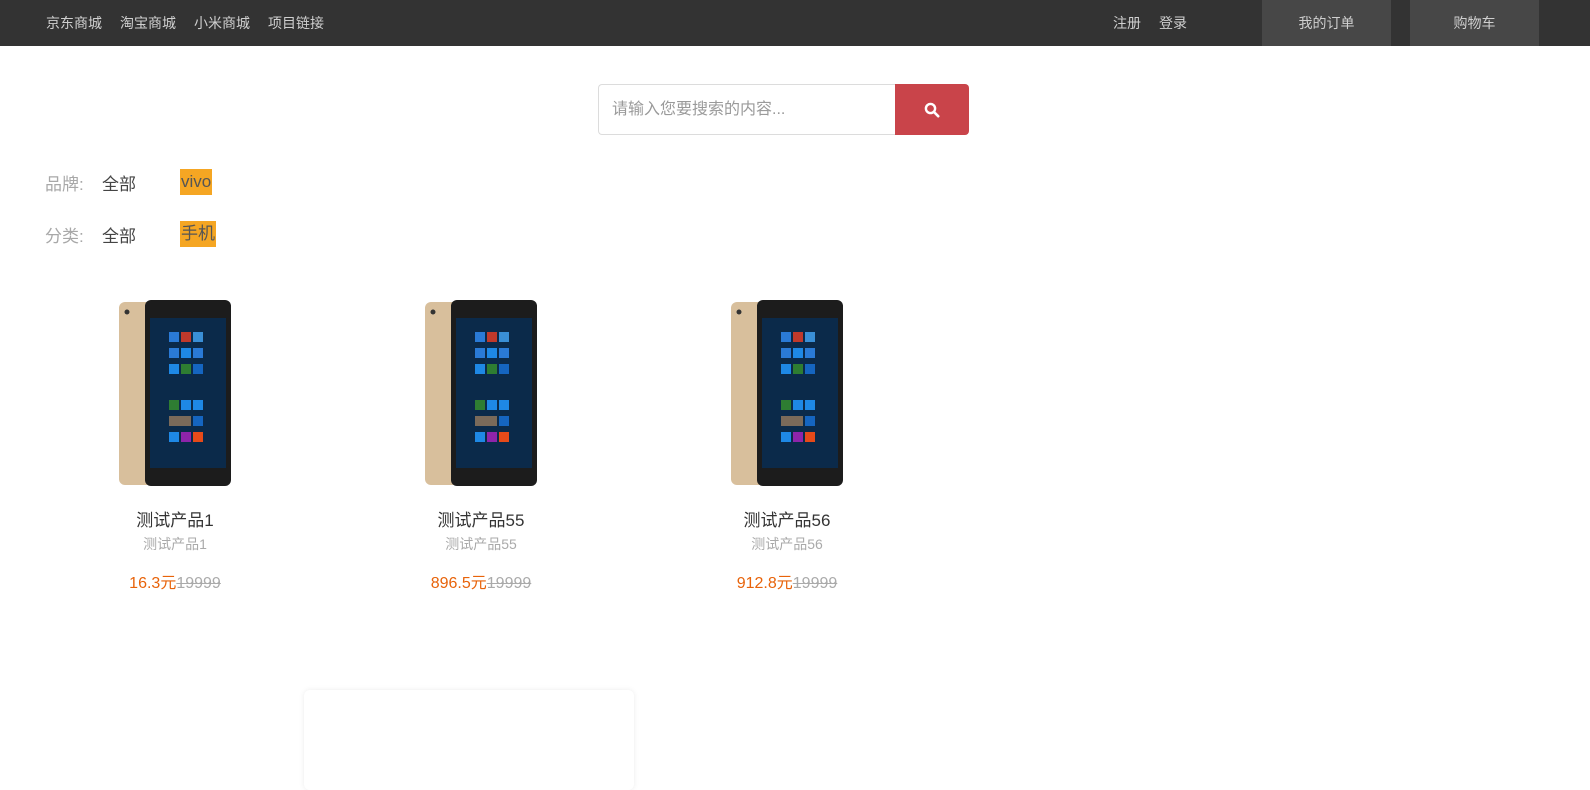 This screenshot has width=1590, height=790. I want to click on product-price: 912.8元19999, so click(787, 581).